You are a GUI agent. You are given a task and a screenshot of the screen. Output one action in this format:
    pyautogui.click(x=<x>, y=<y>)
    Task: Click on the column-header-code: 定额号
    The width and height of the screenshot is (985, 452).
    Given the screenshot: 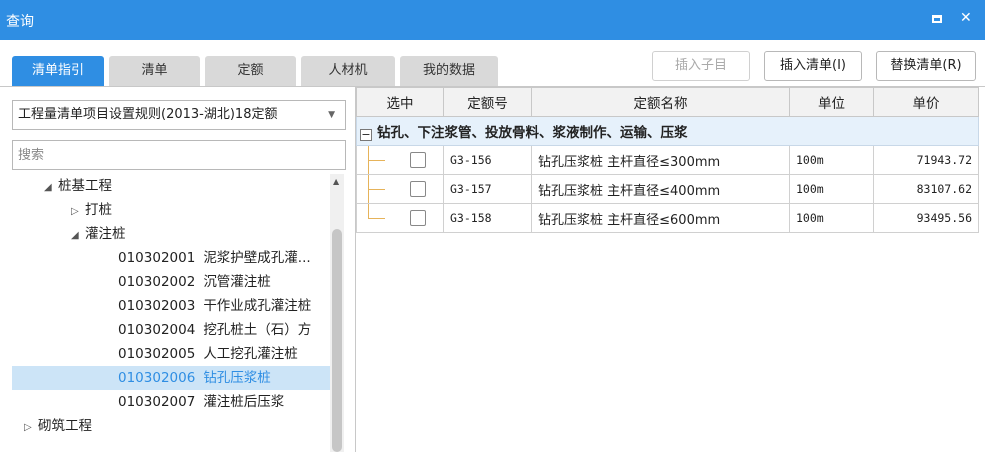 What is the action you would take?
    pyautogui.click(x=487, y=102)
    